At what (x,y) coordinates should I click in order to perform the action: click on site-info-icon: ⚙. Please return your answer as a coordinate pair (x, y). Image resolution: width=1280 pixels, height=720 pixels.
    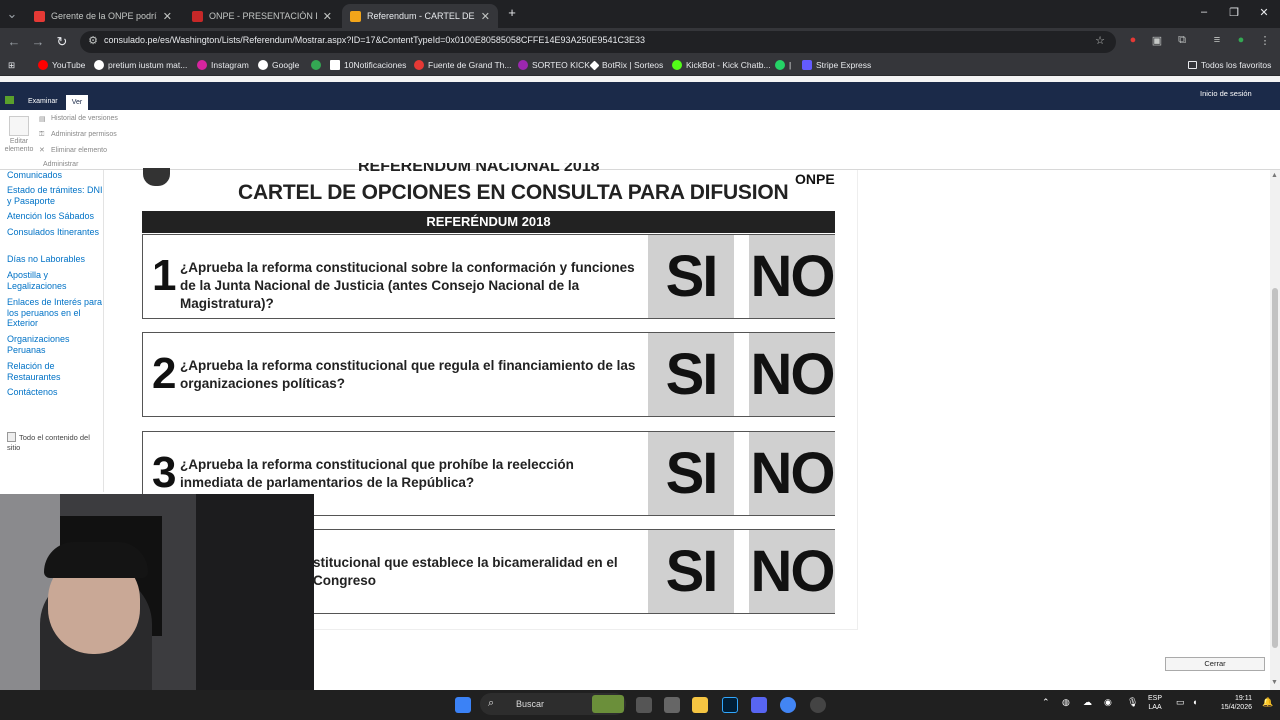
    Looking at the image, I should click on (93, 40).